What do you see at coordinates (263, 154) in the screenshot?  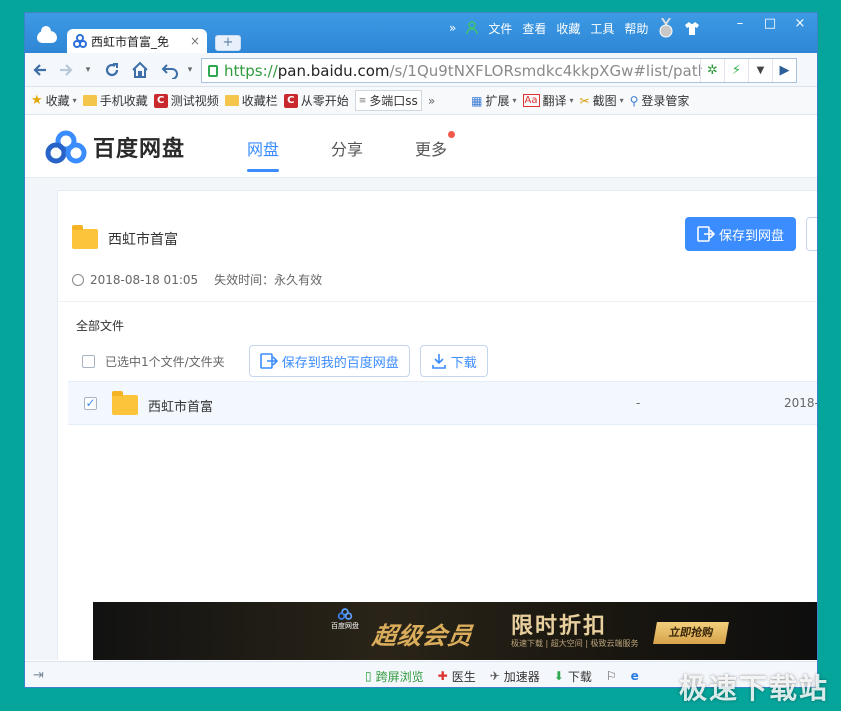 I see `nav-tab-netdisk: 网盘` at bounding box center [263, 154].